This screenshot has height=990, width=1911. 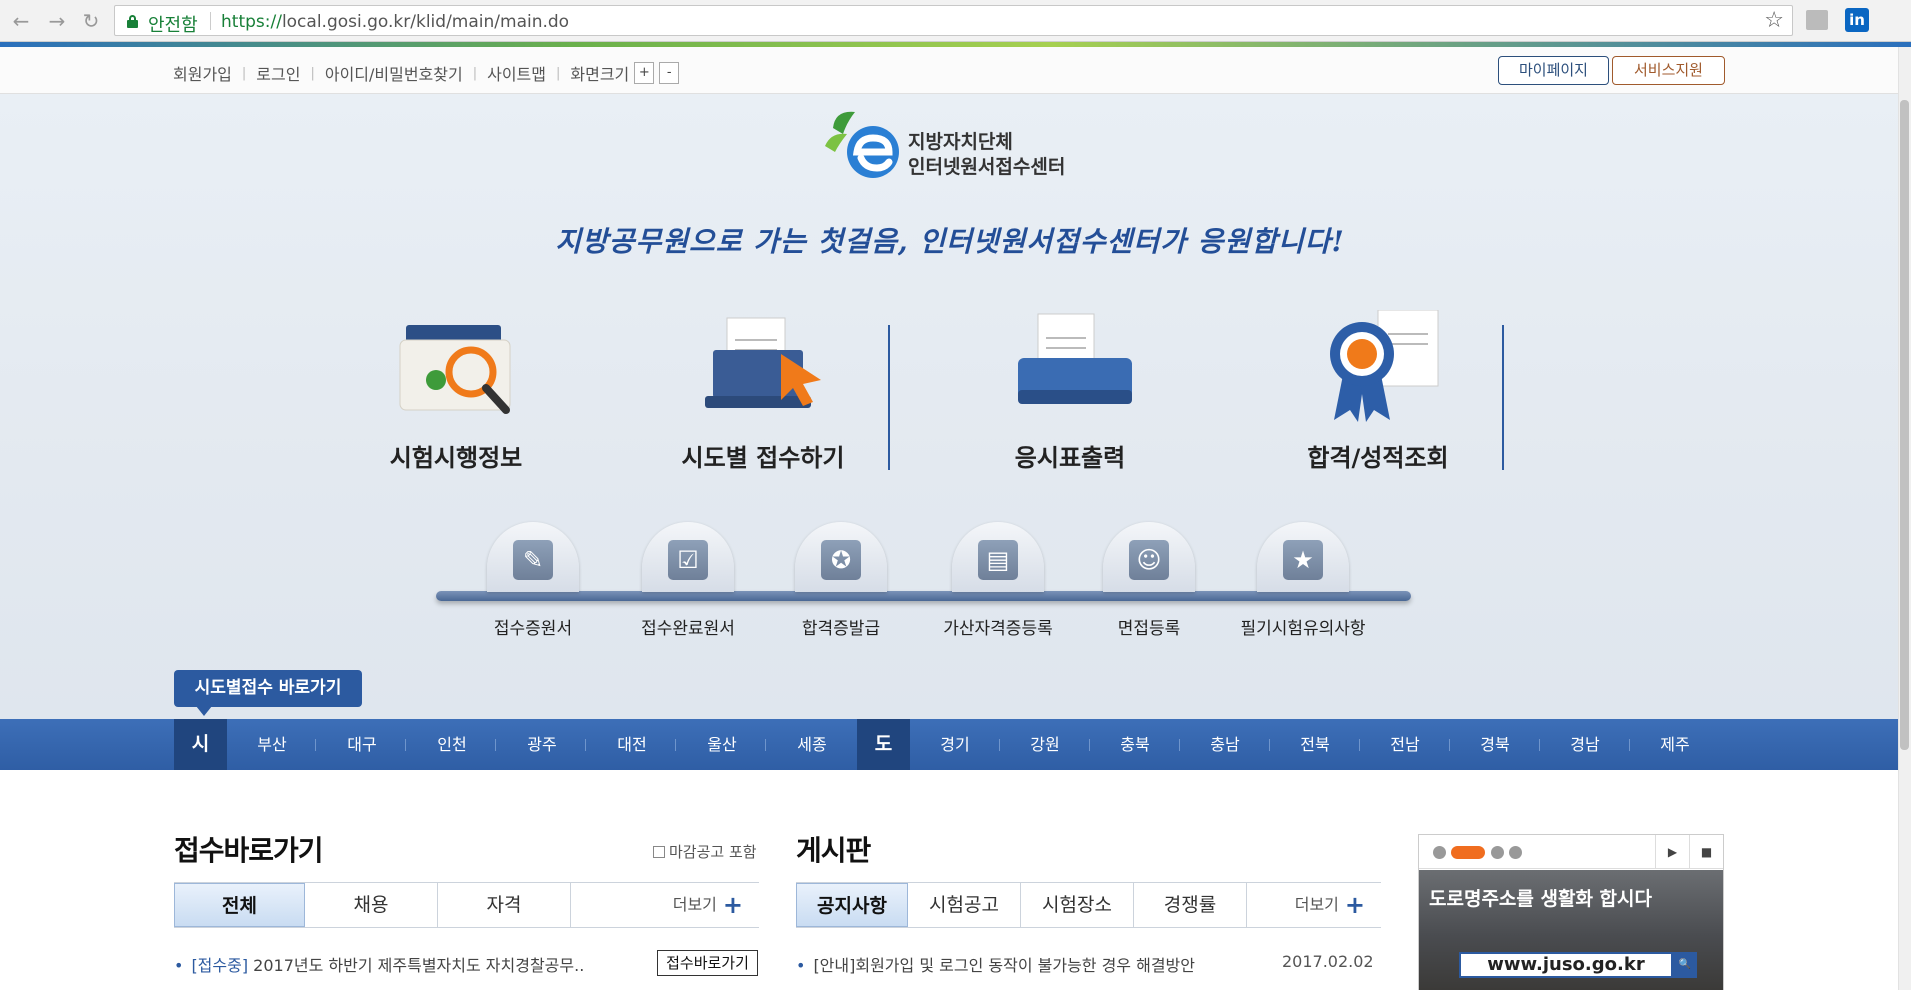 What do you see at coordinates (1149, 560) in the screenshot?
I see `person-icon: ☺` at bounding box center [1149, 560].